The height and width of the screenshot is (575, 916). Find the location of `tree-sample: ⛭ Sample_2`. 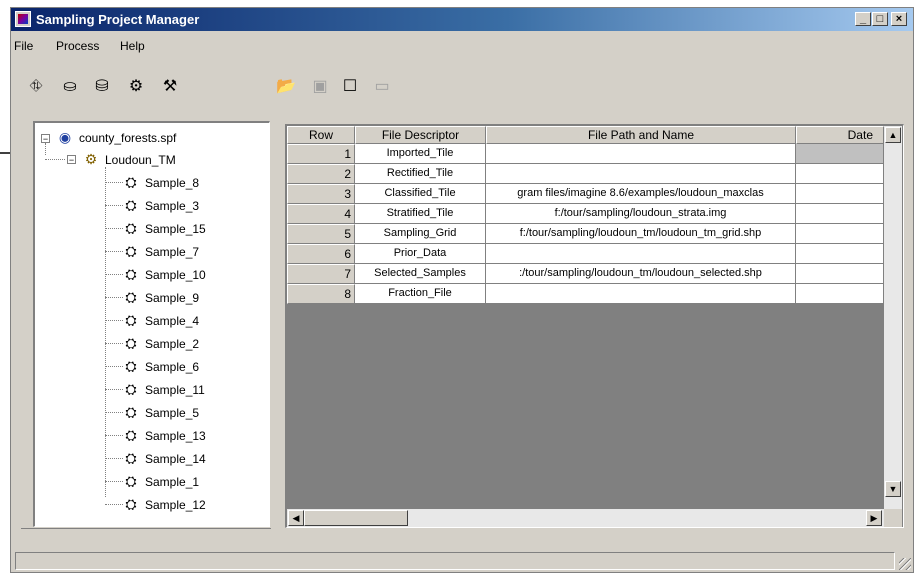

tree-sample: ⛭ Sample_2 is located at coordinates (161, 343).